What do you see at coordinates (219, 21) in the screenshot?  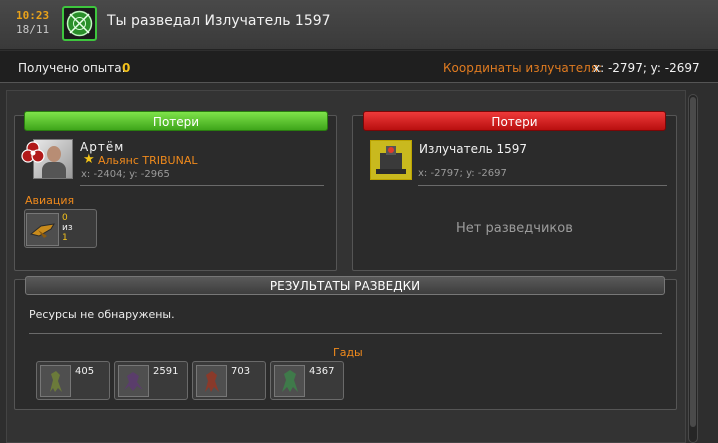 I see `page-title: Ты разведал Излучатель 1597` at bounding box center [219, 21].